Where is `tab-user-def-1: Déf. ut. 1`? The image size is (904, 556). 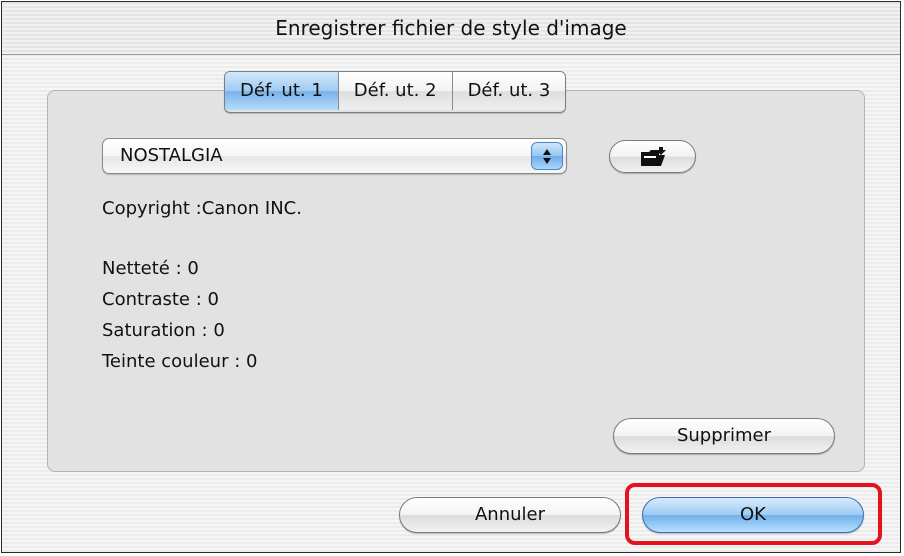 tab-user-def-1: Déf. ut. 1 is located at coordinates (281, 91).